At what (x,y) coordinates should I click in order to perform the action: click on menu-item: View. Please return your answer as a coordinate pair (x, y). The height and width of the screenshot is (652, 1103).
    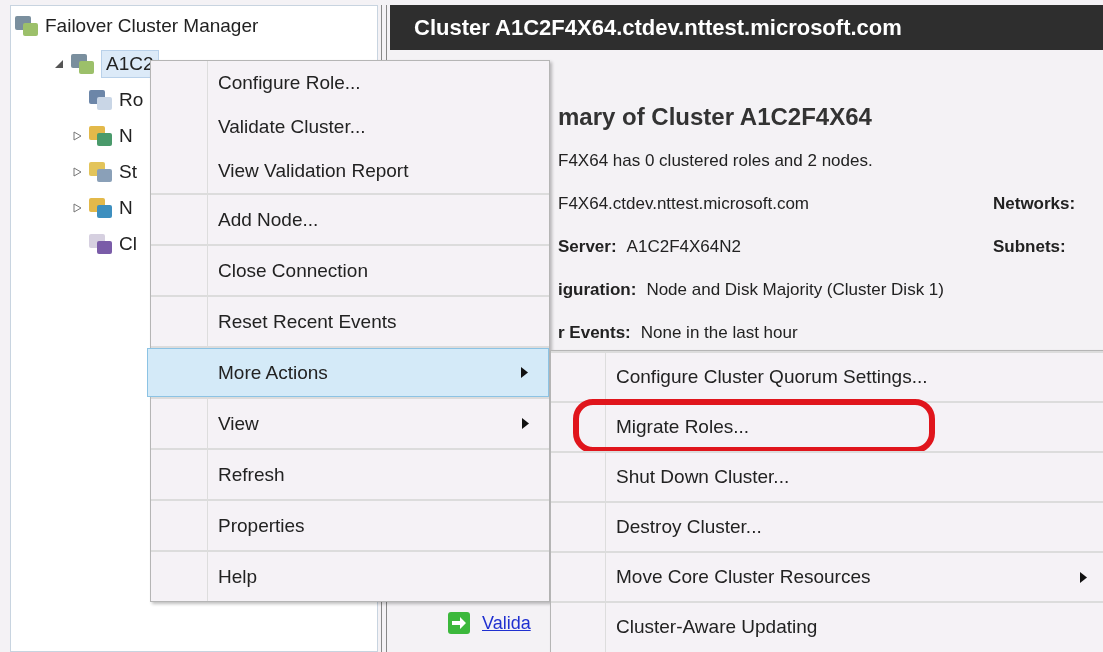
    Looking at the image, I should click on (350, 423).